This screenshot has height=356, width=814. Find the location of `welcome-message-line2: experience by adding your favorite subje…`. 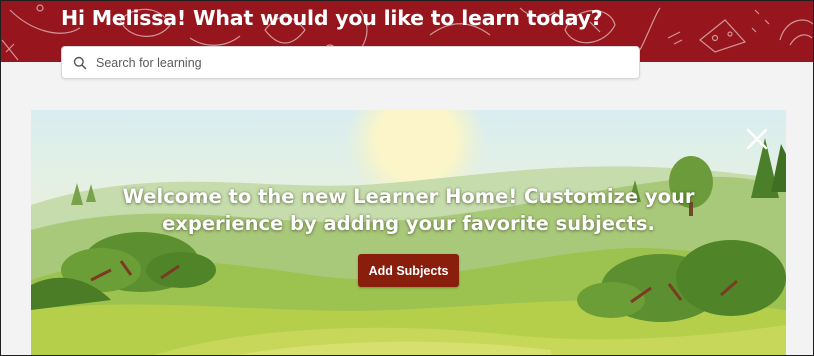

welcome-message-line2: experience by adding your favorite subje… is located at coordinates (408, 223).